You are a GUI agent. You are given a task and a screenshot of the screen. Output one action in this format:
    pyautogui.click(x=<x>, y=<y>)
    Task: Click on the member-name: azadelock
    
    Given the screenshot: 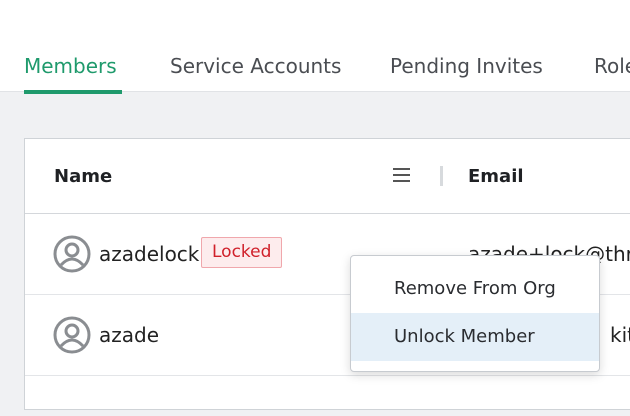 What is the action you would take?
    pyautogui.click(x=149, y=254)
    